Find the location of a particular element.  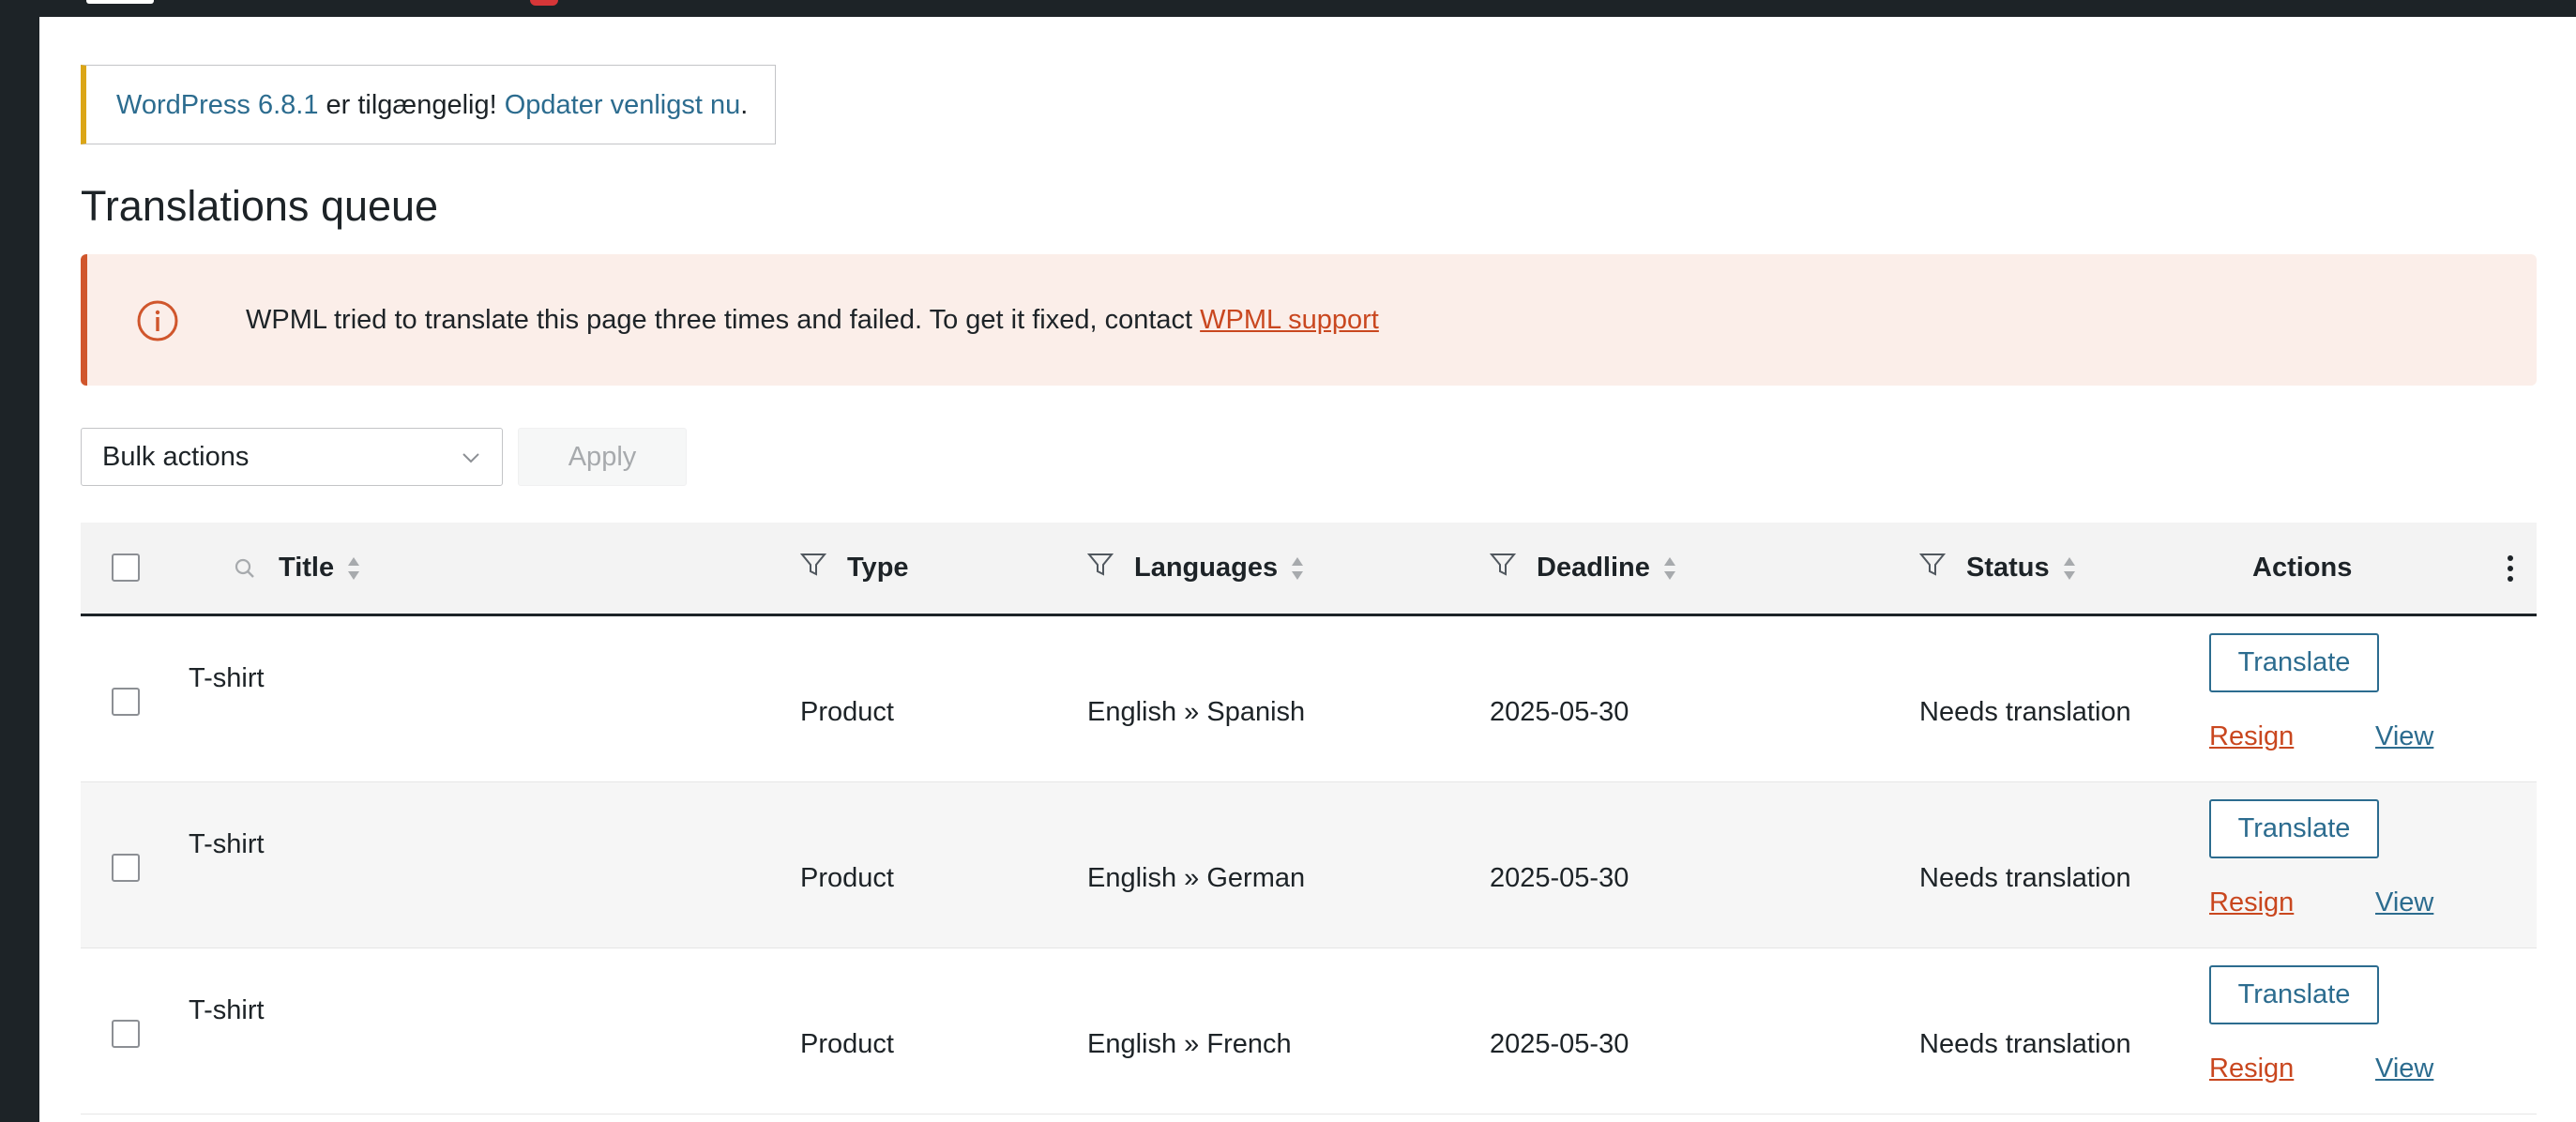

column-type-label: Type is located at coordinates (878, 568).